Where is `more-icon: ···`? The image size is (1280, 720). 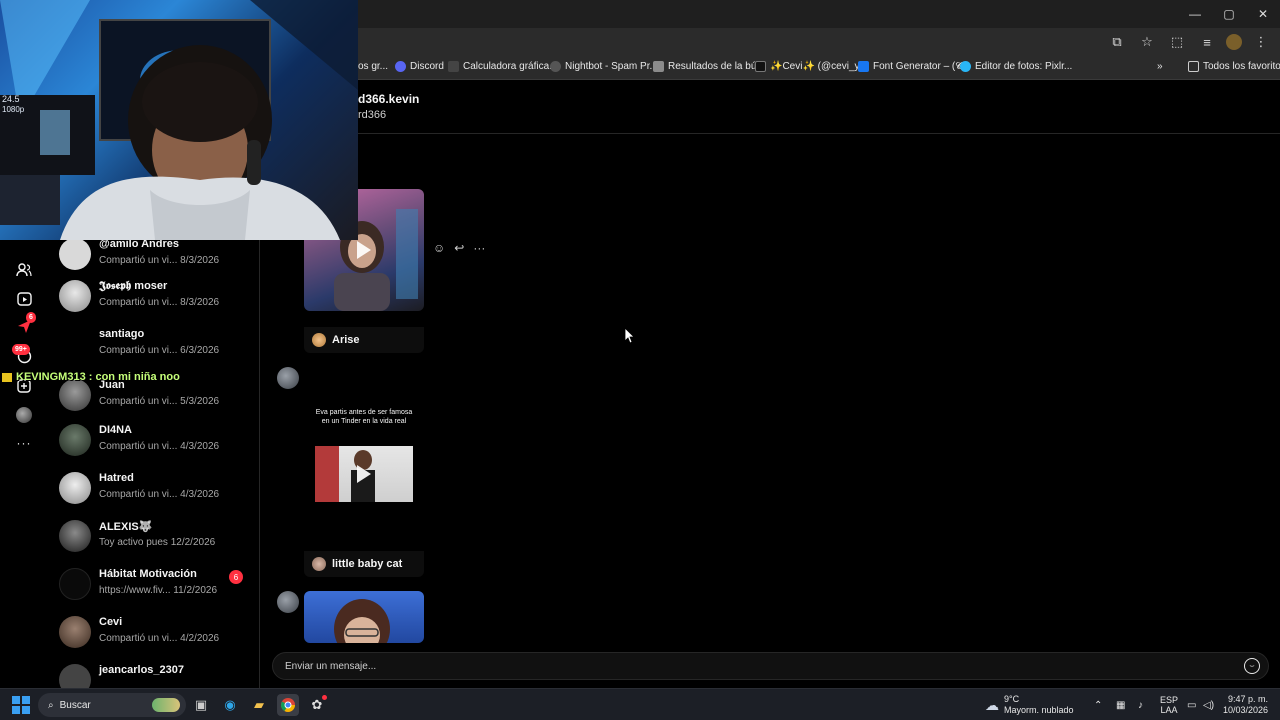 more-icon: ··· is located at coordinates (24, 443).